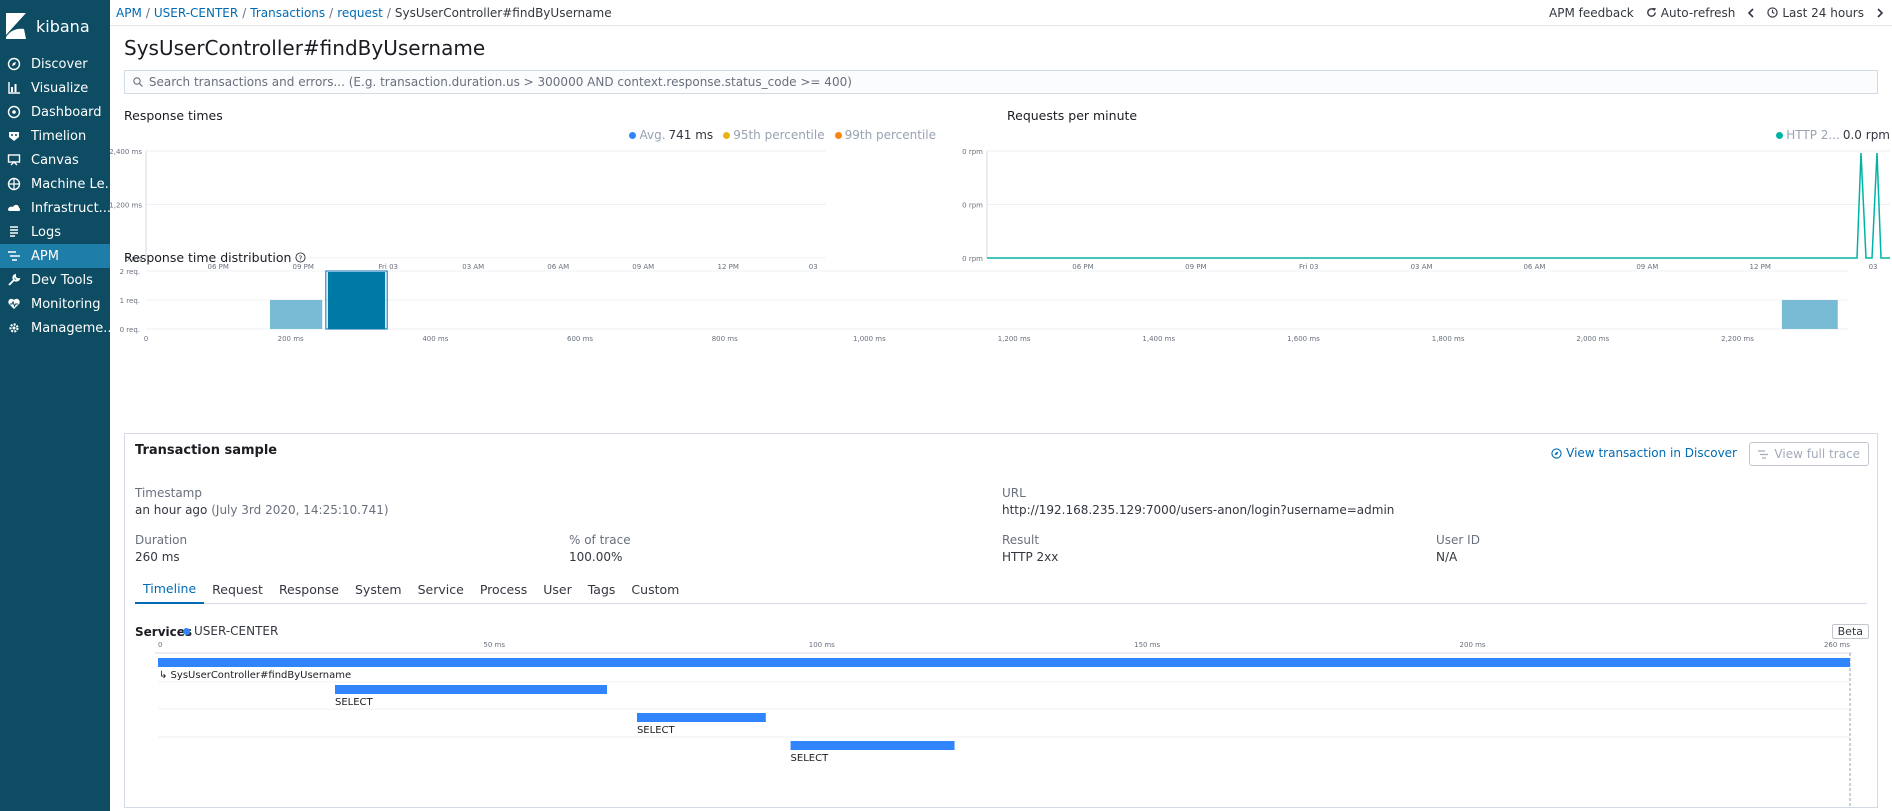  What do you see at coordinates (1880, 12) in the screenshot?
I see `time-next-button` at bounding box center [1880, 12].